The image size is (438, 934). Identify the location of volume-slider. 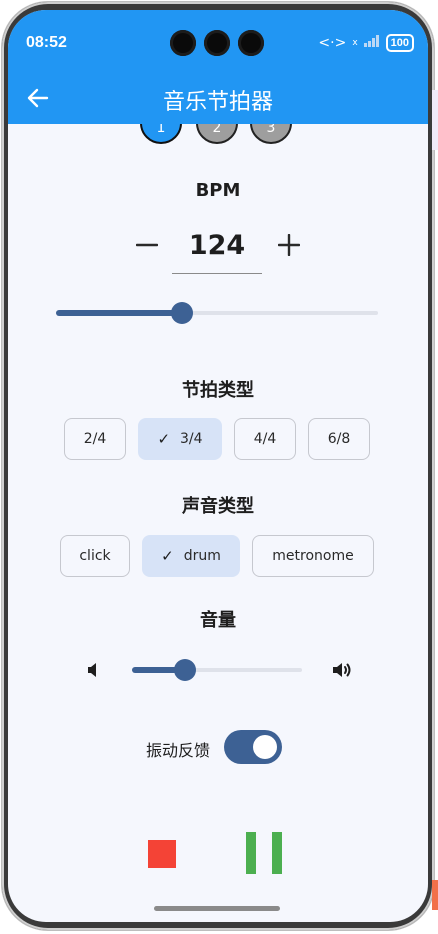
(217, 670).